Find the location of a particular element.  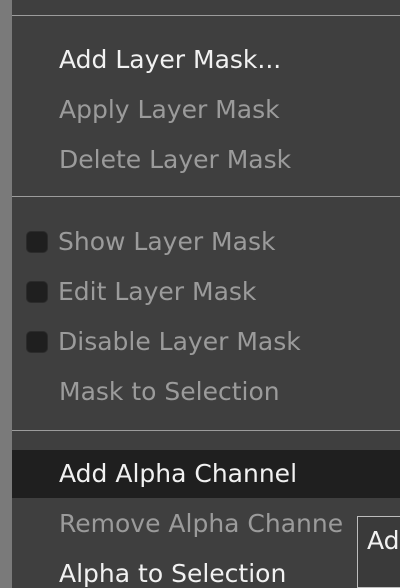

menu-item-label: Remove Alpha Channe is located at coordinates (201, 523).